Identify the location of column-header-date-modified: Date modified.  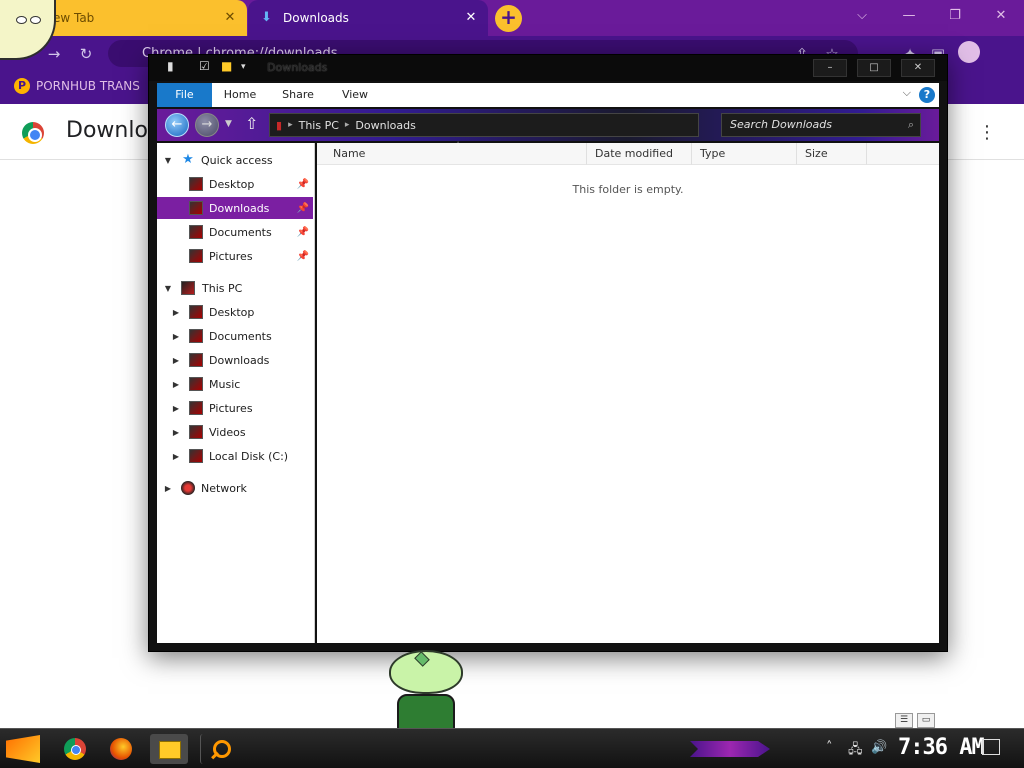
(639, 154).